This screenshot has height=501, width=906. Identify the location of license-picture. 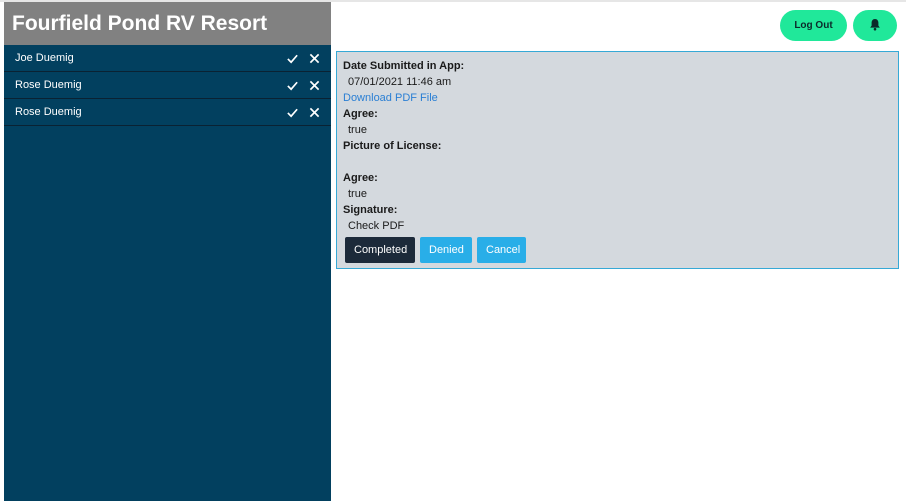
(617, 162).